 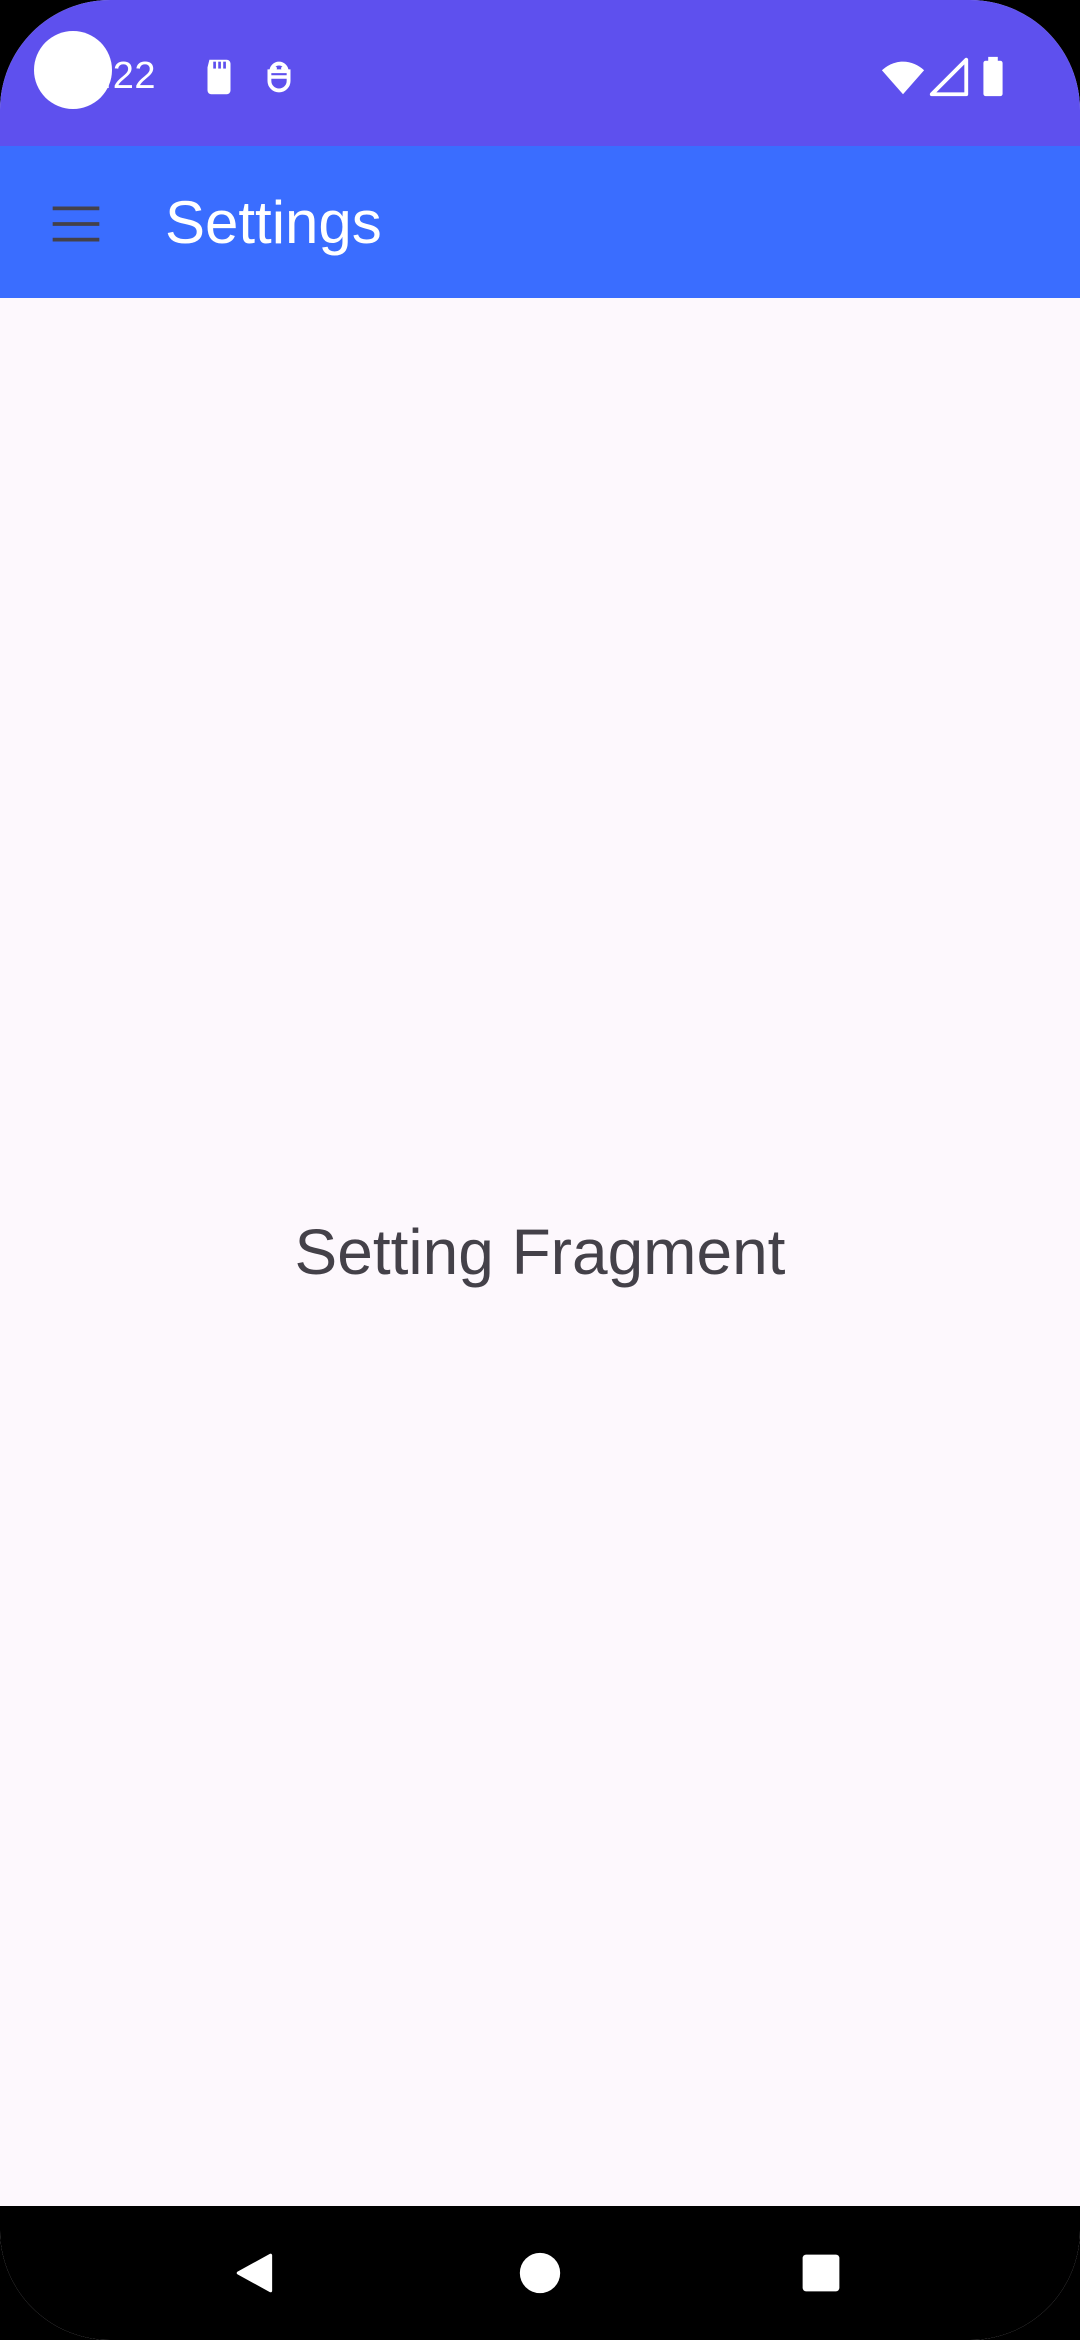 I want to click on camera-cutout, so click(x=73, y=70).